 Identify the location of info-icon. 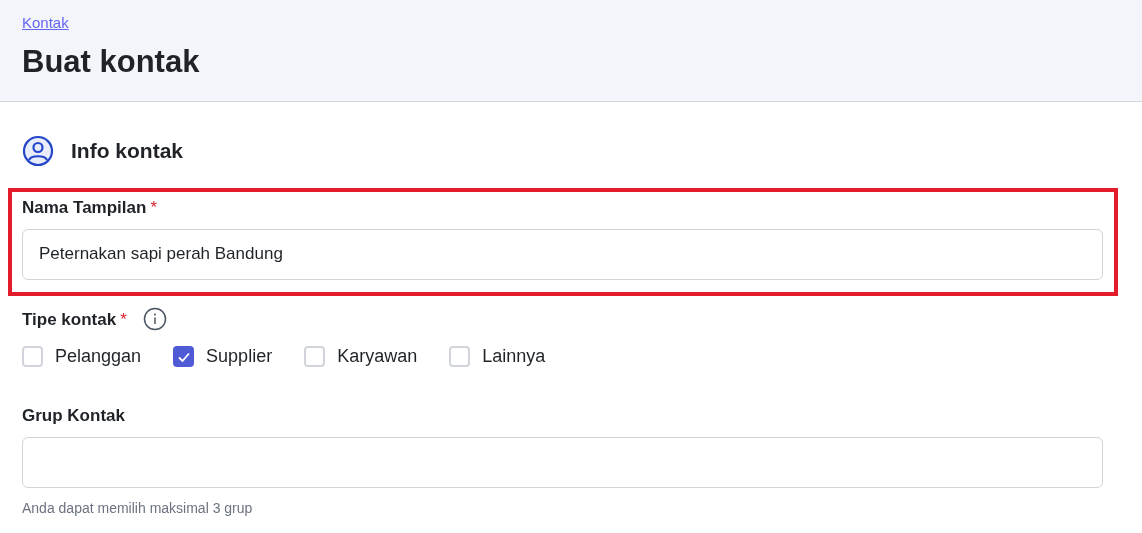
(154, 319).